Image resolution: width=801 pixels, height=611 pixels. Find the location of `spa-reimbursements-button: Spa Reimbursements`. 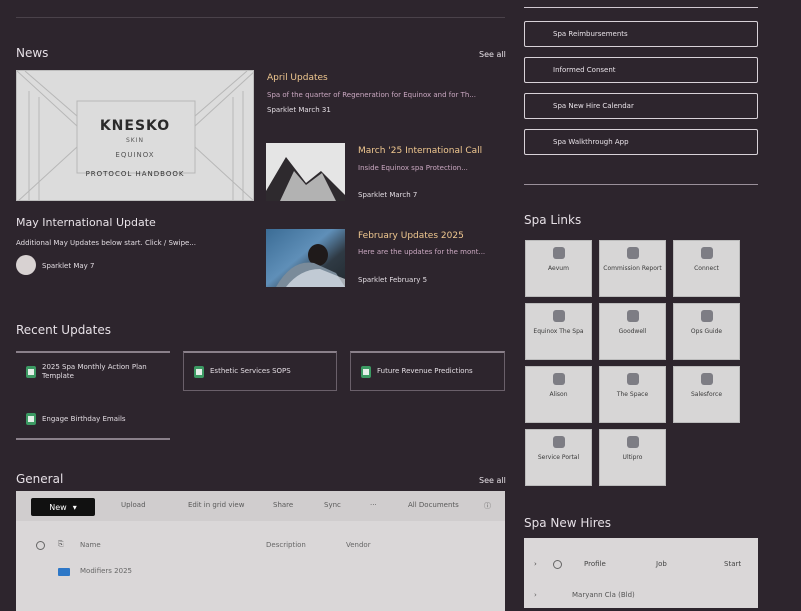

spa-reimbursements-button: Spa Reimbursements is located at coordinates (641, 34).